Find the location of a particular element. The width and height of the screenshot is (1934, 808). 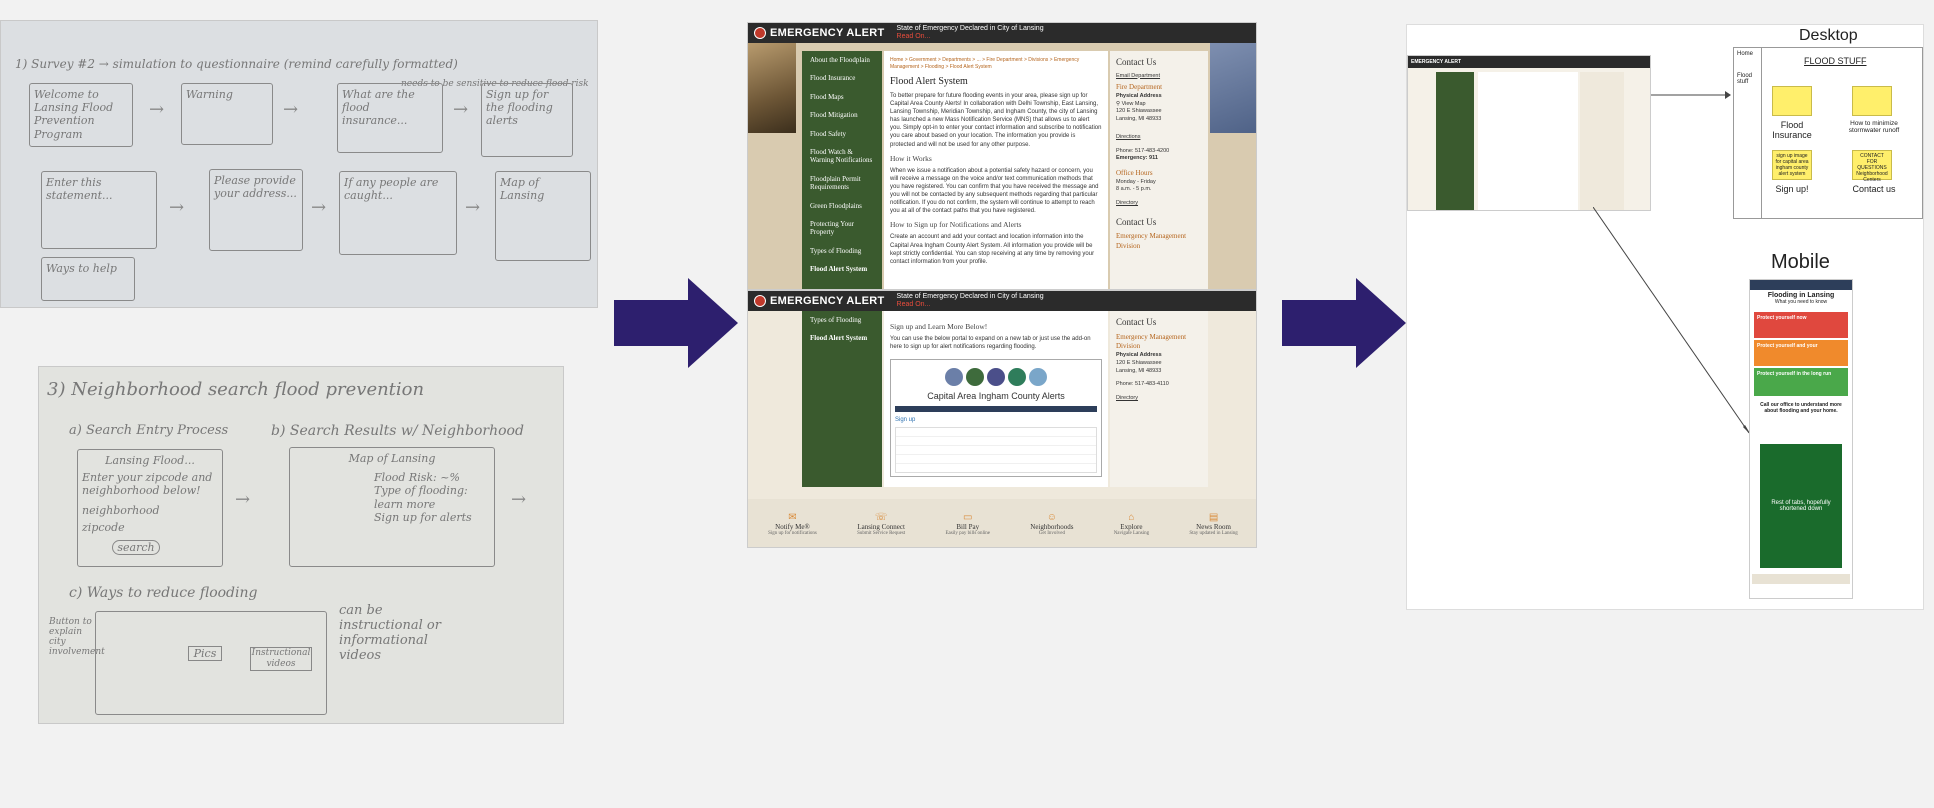

nav-item: Flood Insurance is located at coordinates (842, 78).